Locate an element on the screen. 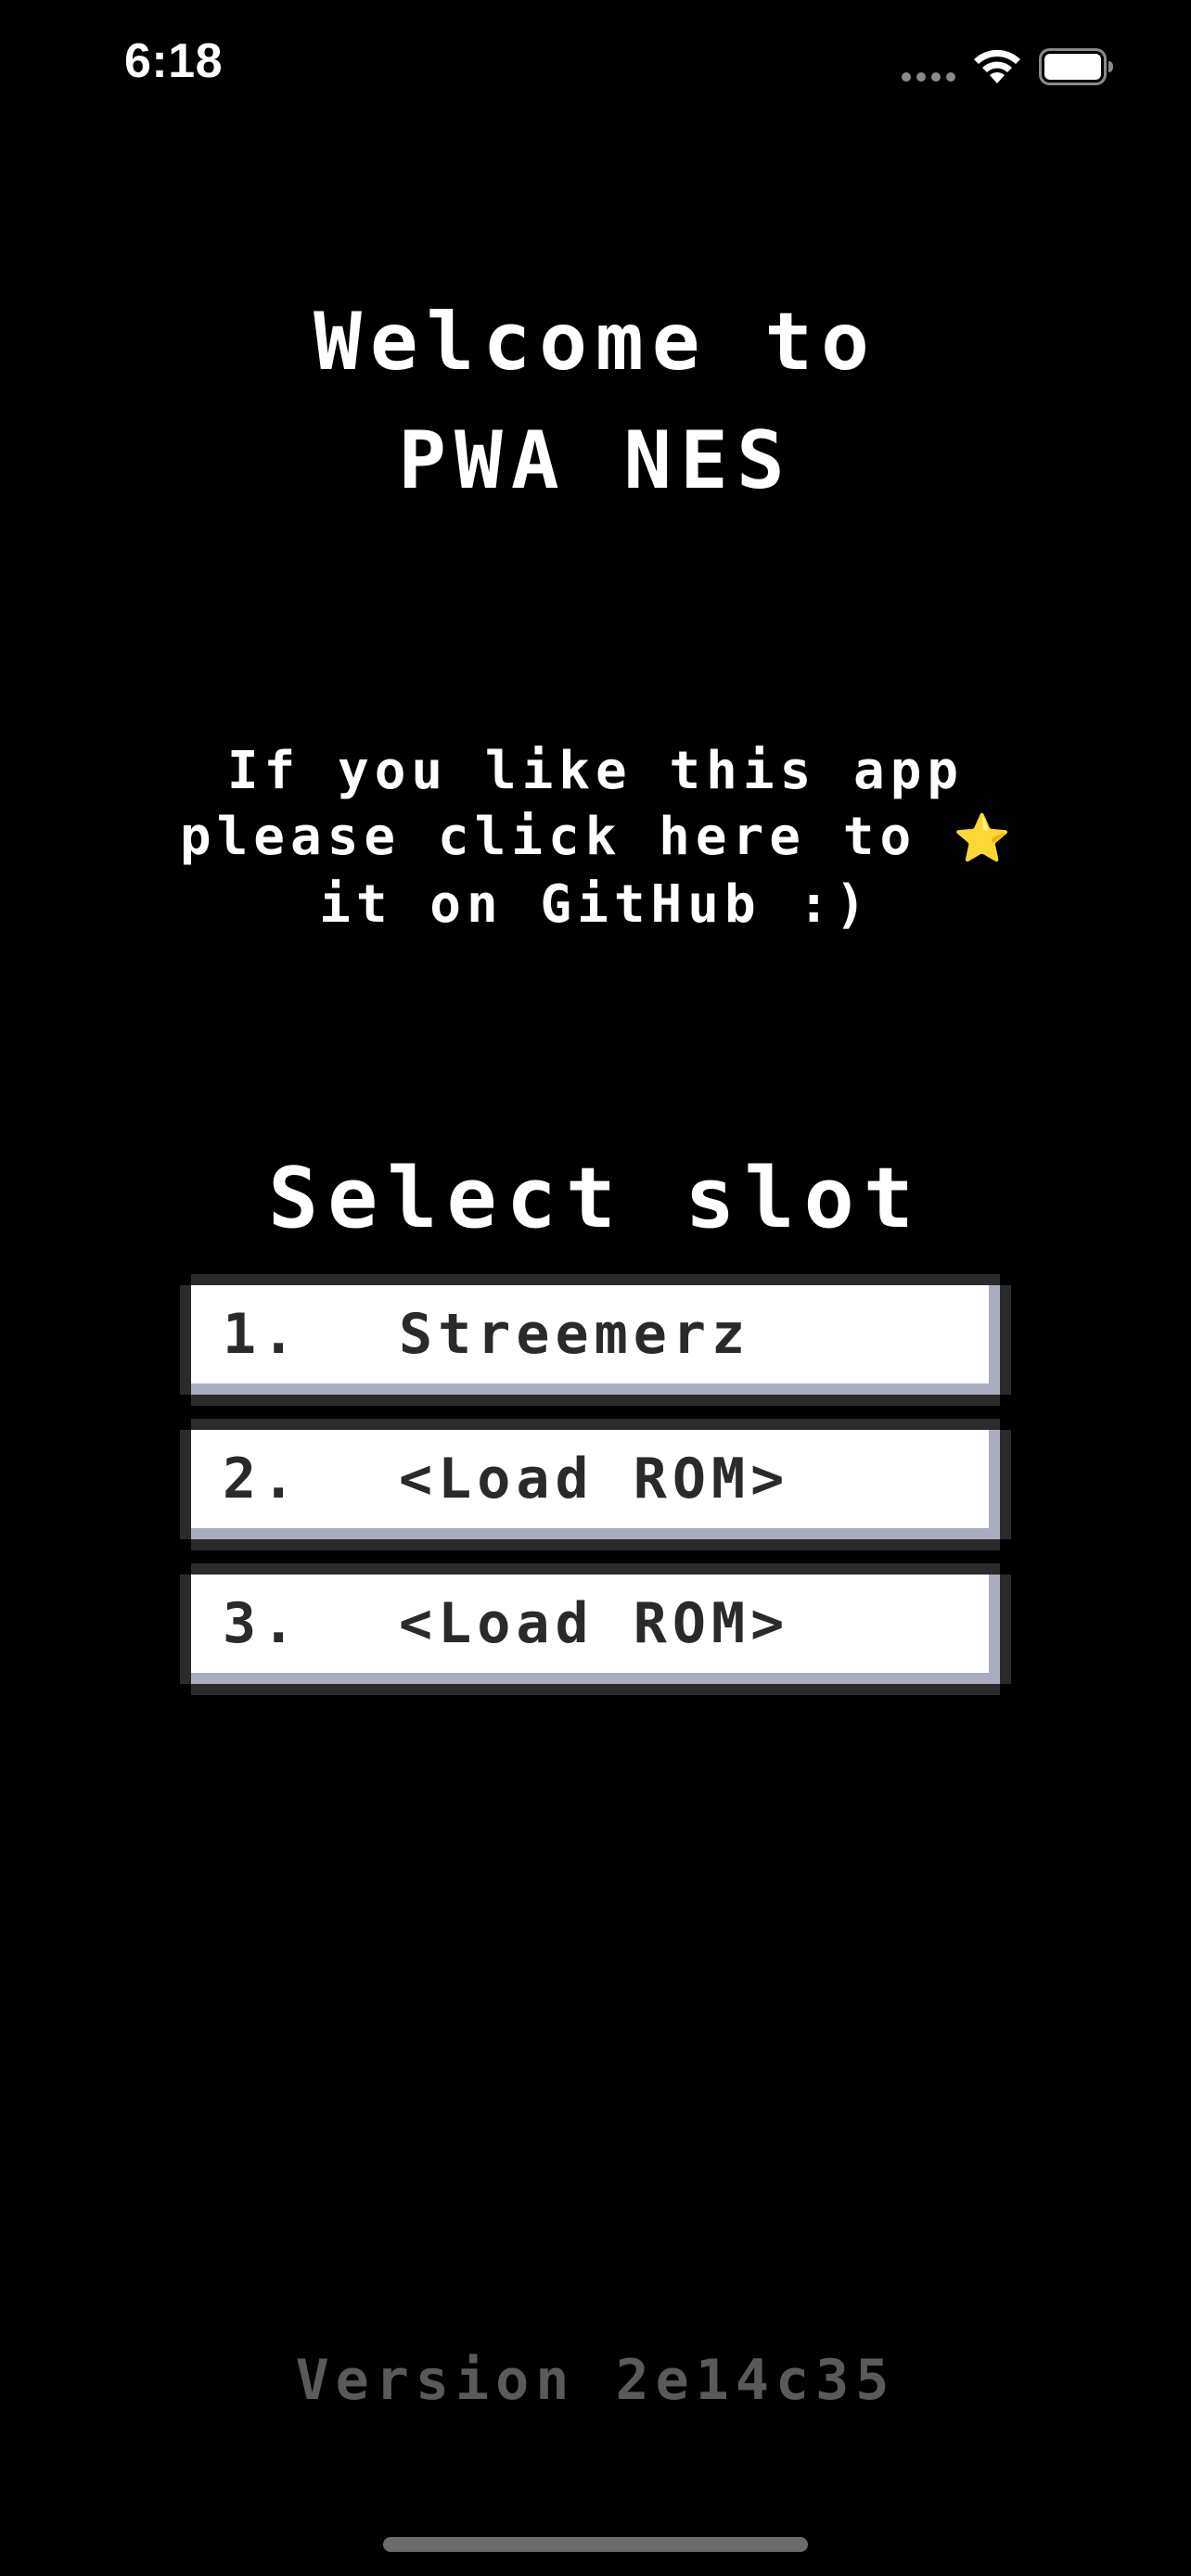  battery-full-icon is located at coordinates (1076, 66).